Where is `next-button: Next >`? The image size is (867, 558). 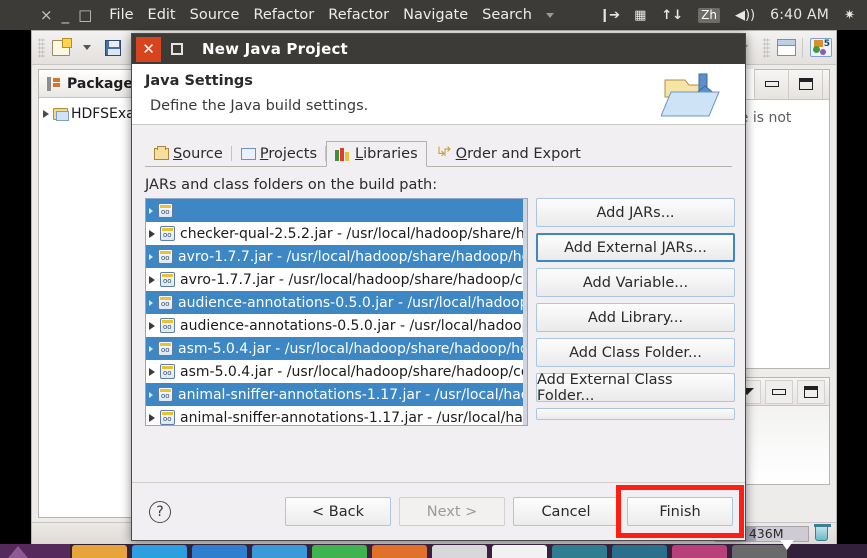 next-button: Next > is located at coordinates (452, 511).